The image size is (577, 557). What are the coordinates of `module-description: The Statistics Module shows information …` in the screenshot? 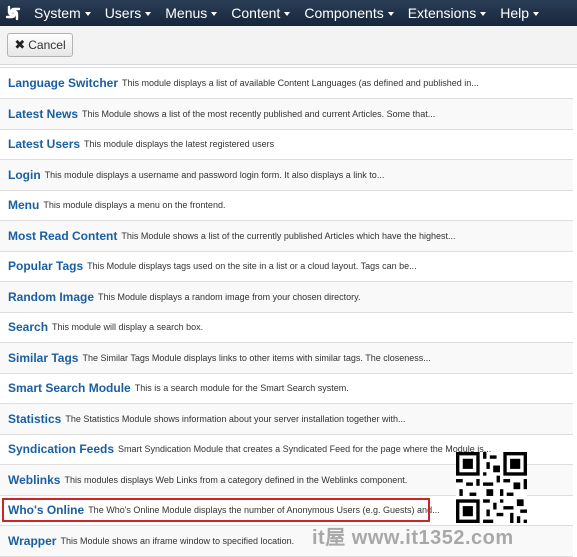 It's located at (235, 419).